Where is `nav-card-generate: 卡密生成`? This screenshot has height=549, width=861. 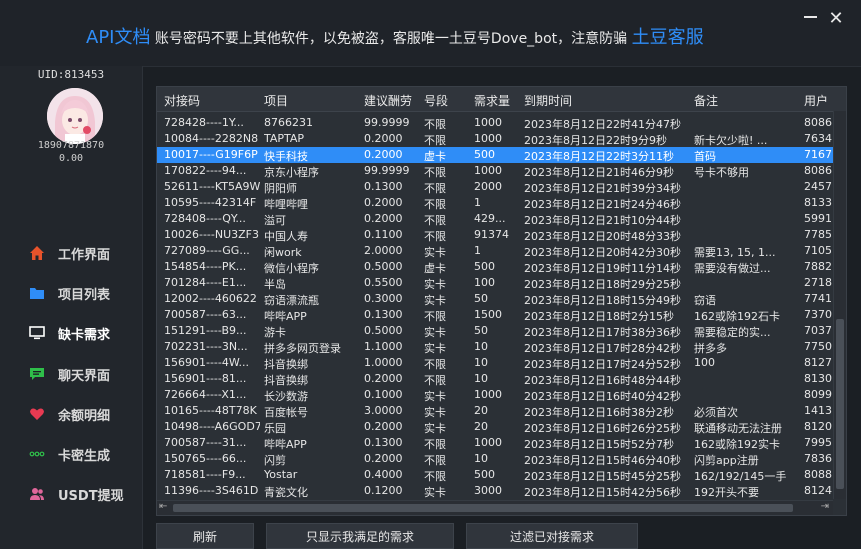 nav-card-generate: 卡密生成 is located at coordinates (85, 454).